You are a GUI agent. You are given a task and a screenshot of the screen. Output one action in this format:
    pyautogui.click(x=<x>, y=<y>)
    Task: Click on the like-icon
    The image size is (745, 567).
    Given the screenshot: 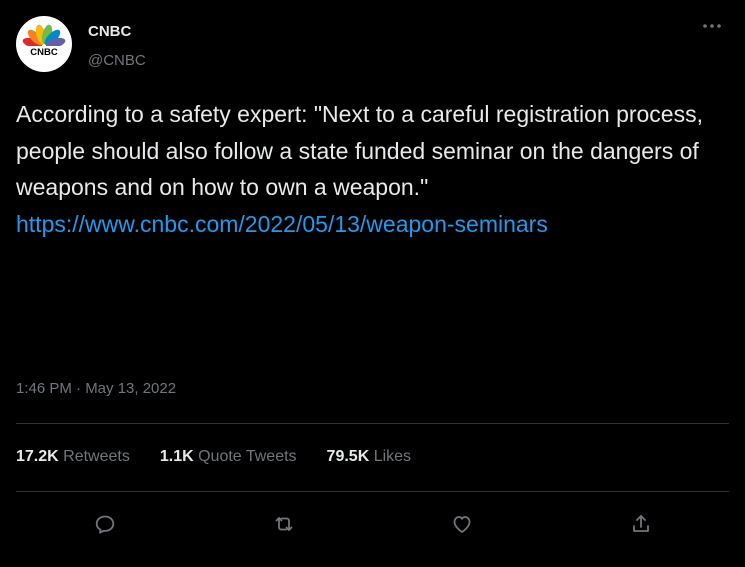 What is the action you would take?
    pyautogui.click(x=462, y=524)
    